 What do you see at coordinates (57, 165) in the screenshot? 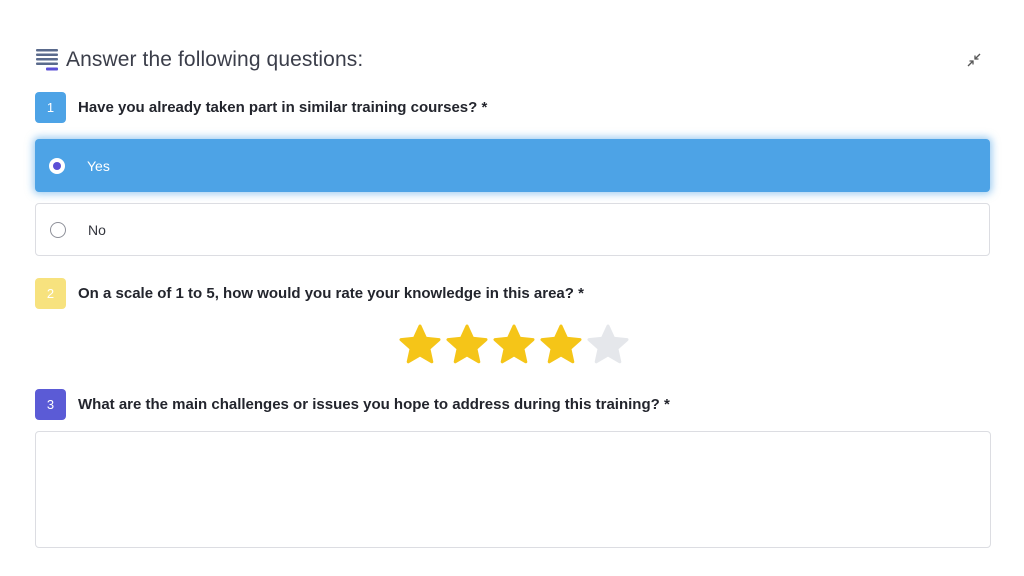
I see `radio-selected-icon` at bounding box center [57, 165].